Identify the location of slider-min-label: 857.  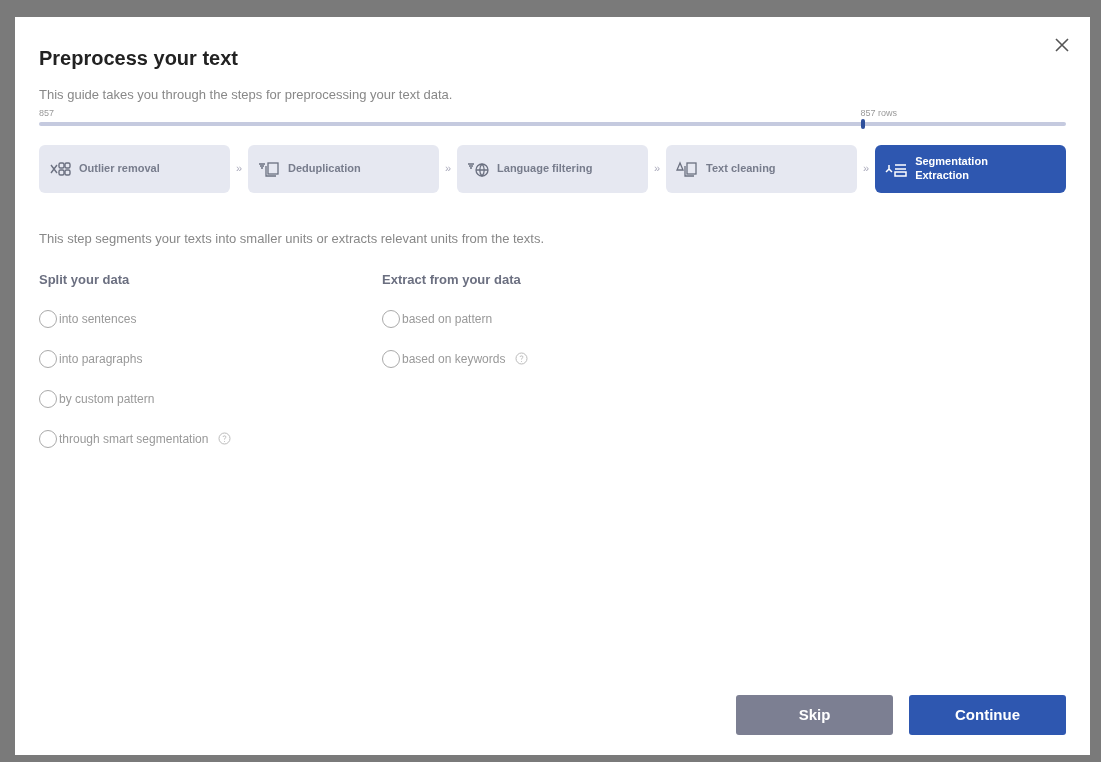
(47, 113).